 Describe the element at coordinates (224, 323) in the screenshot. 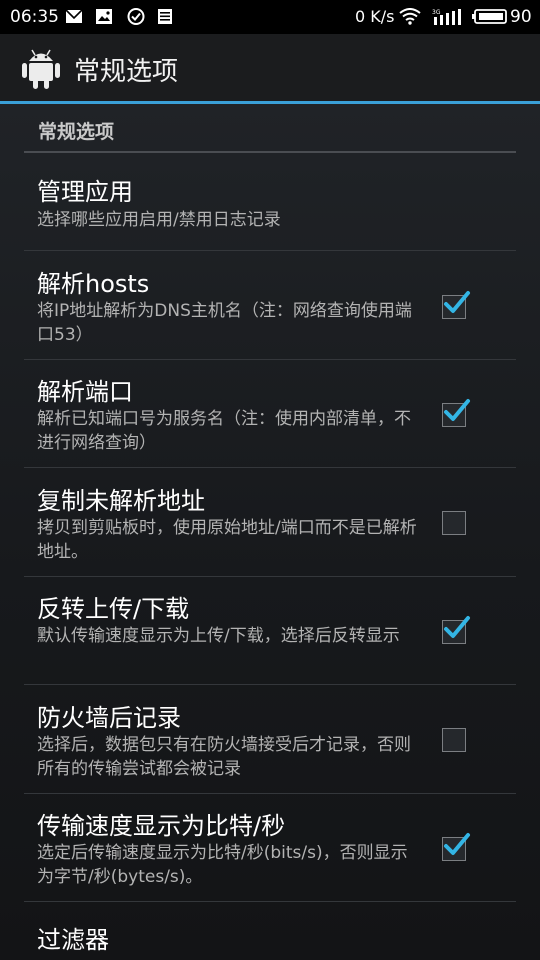

I see `pref-summary: 将IP地址解析为DNS主机名（注：网络查询使用端口53）` at that location.